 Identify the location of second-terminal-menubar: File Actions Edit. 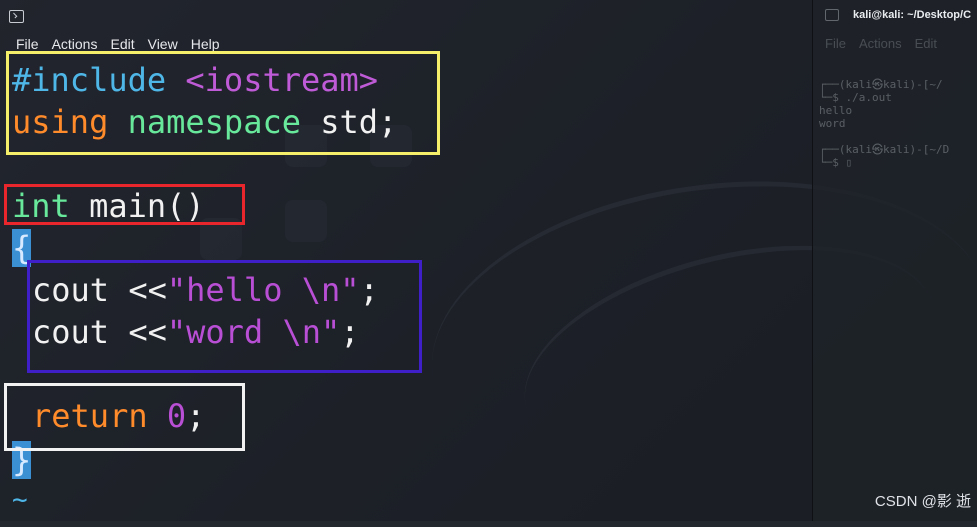
(881, 43).